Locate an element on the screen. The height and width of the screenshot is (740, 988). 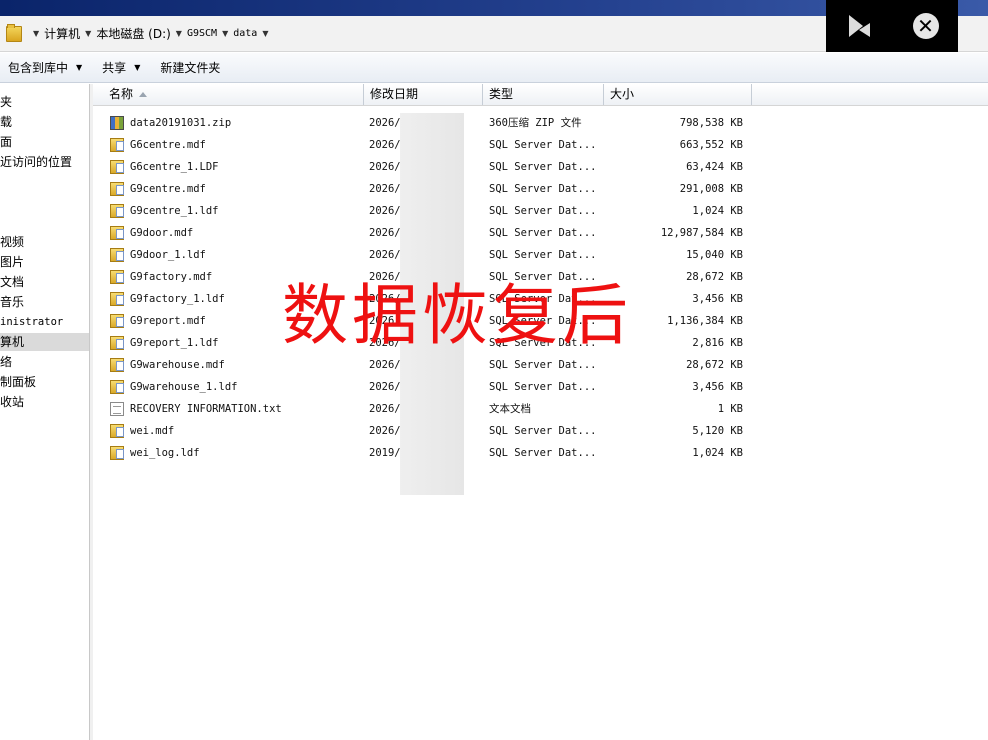
file-name: RECOVERY INFORMATION.txt is located at coordinates (206, 409).